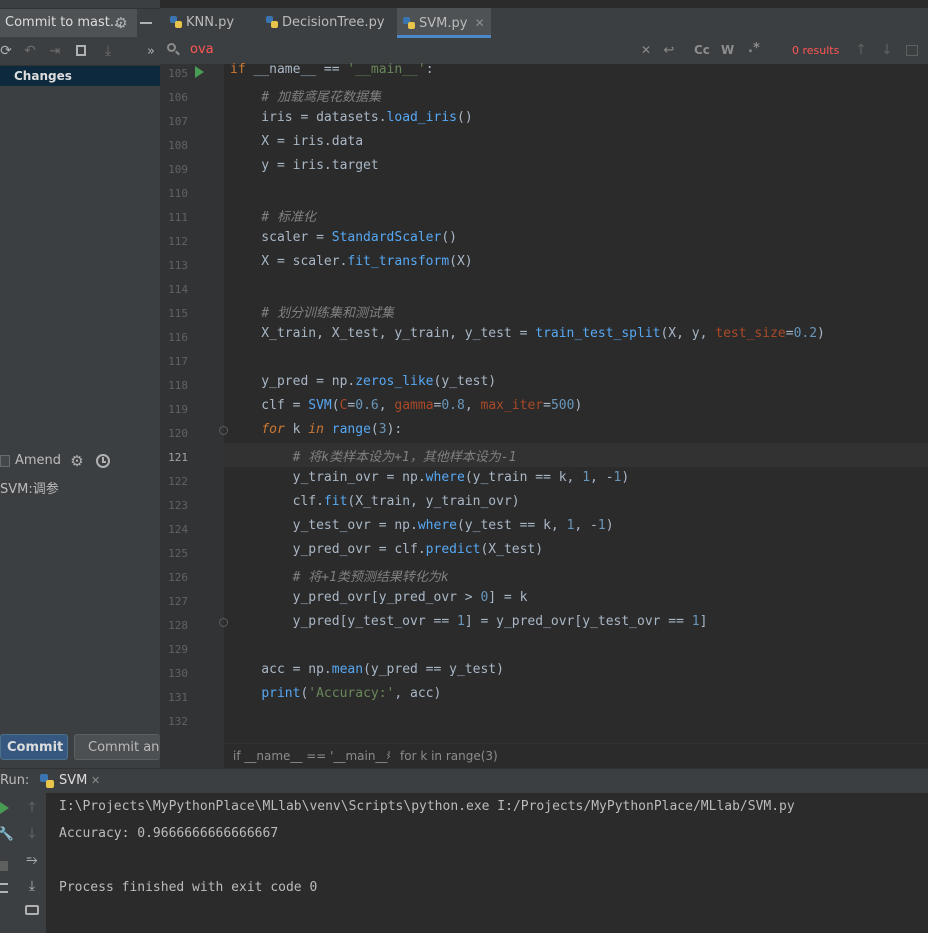 This screenshot has height=933, width=928. What do you see at coordinates (178, 433) in the screenshot?
I see `line-number: 120` at bounding box center [178, 433].